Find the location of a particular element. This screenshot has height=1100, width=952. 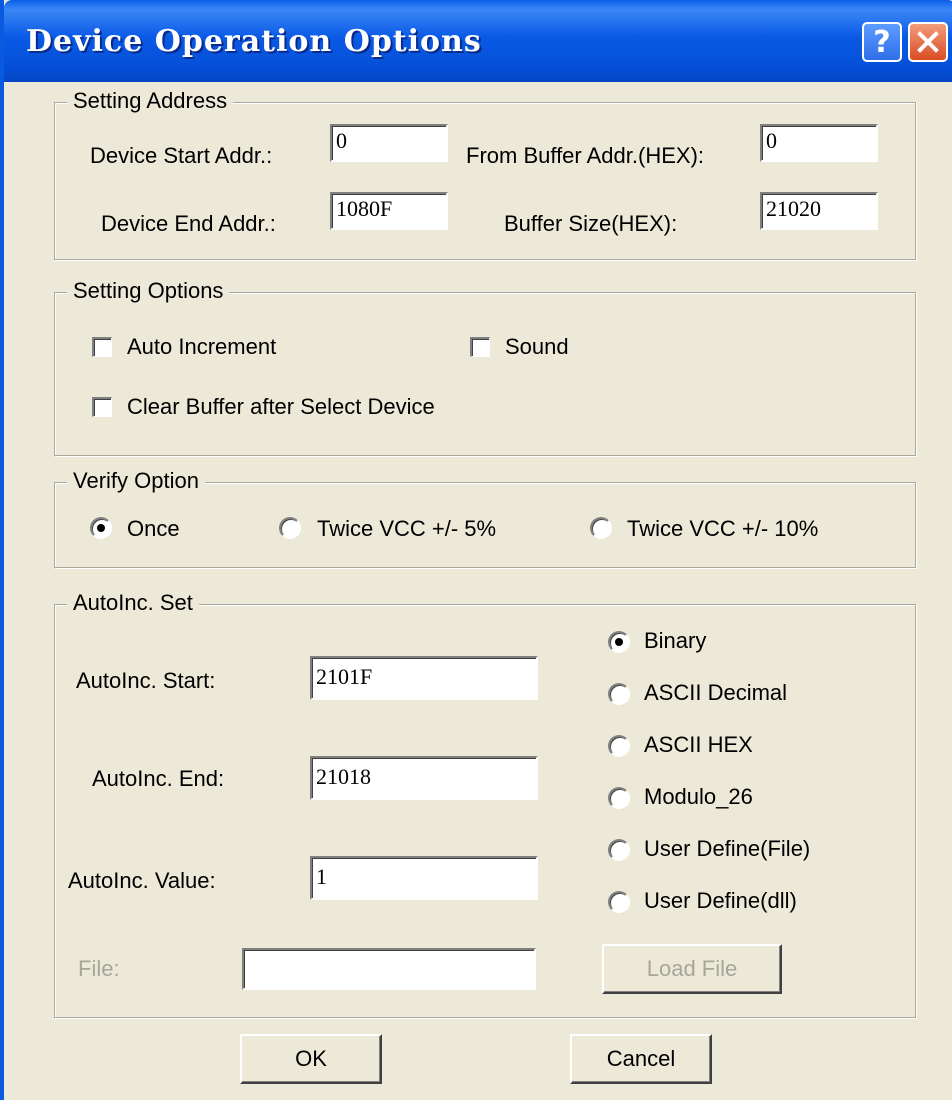

device-end-label: Device End Addr.: is located at coordinates (188, 223).